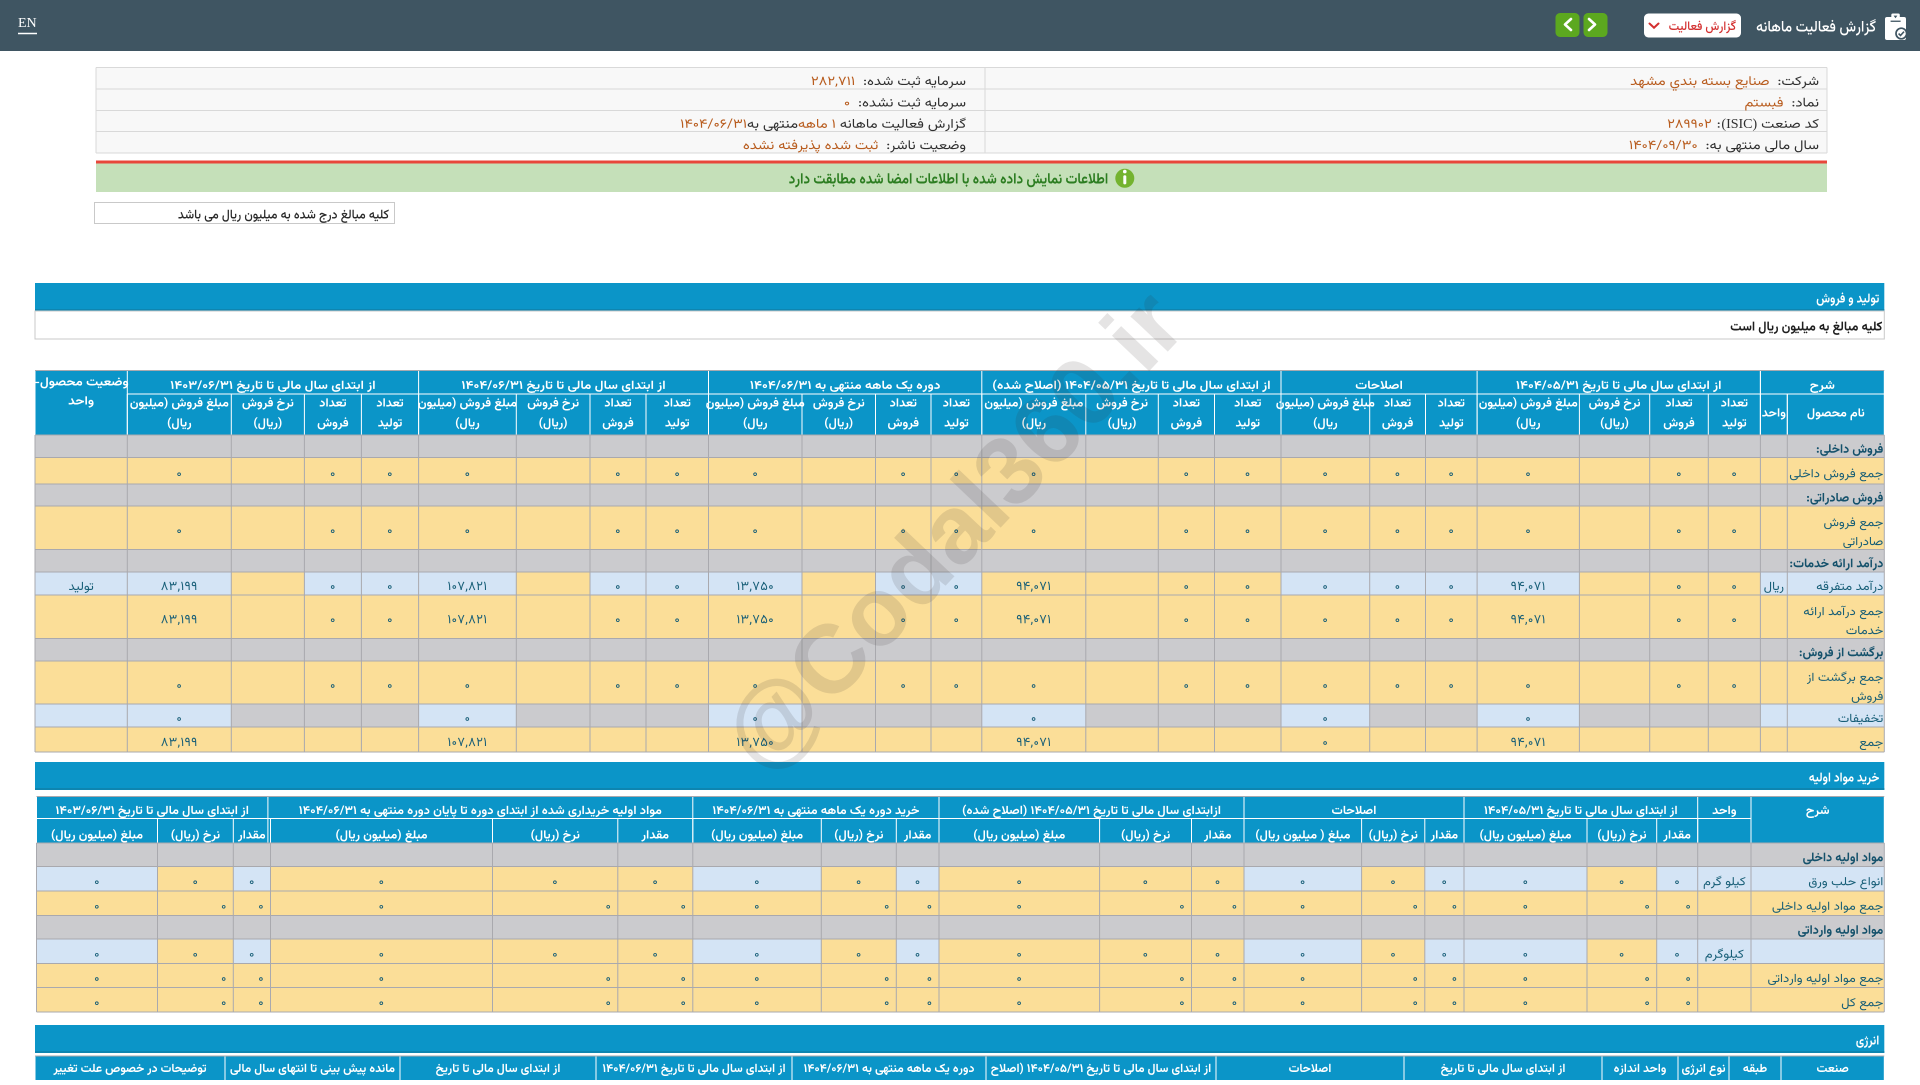 Image resolution: width=1920 pixels, height=1085 pixels. I want to click on svg-text: EN, so click(27, 23).